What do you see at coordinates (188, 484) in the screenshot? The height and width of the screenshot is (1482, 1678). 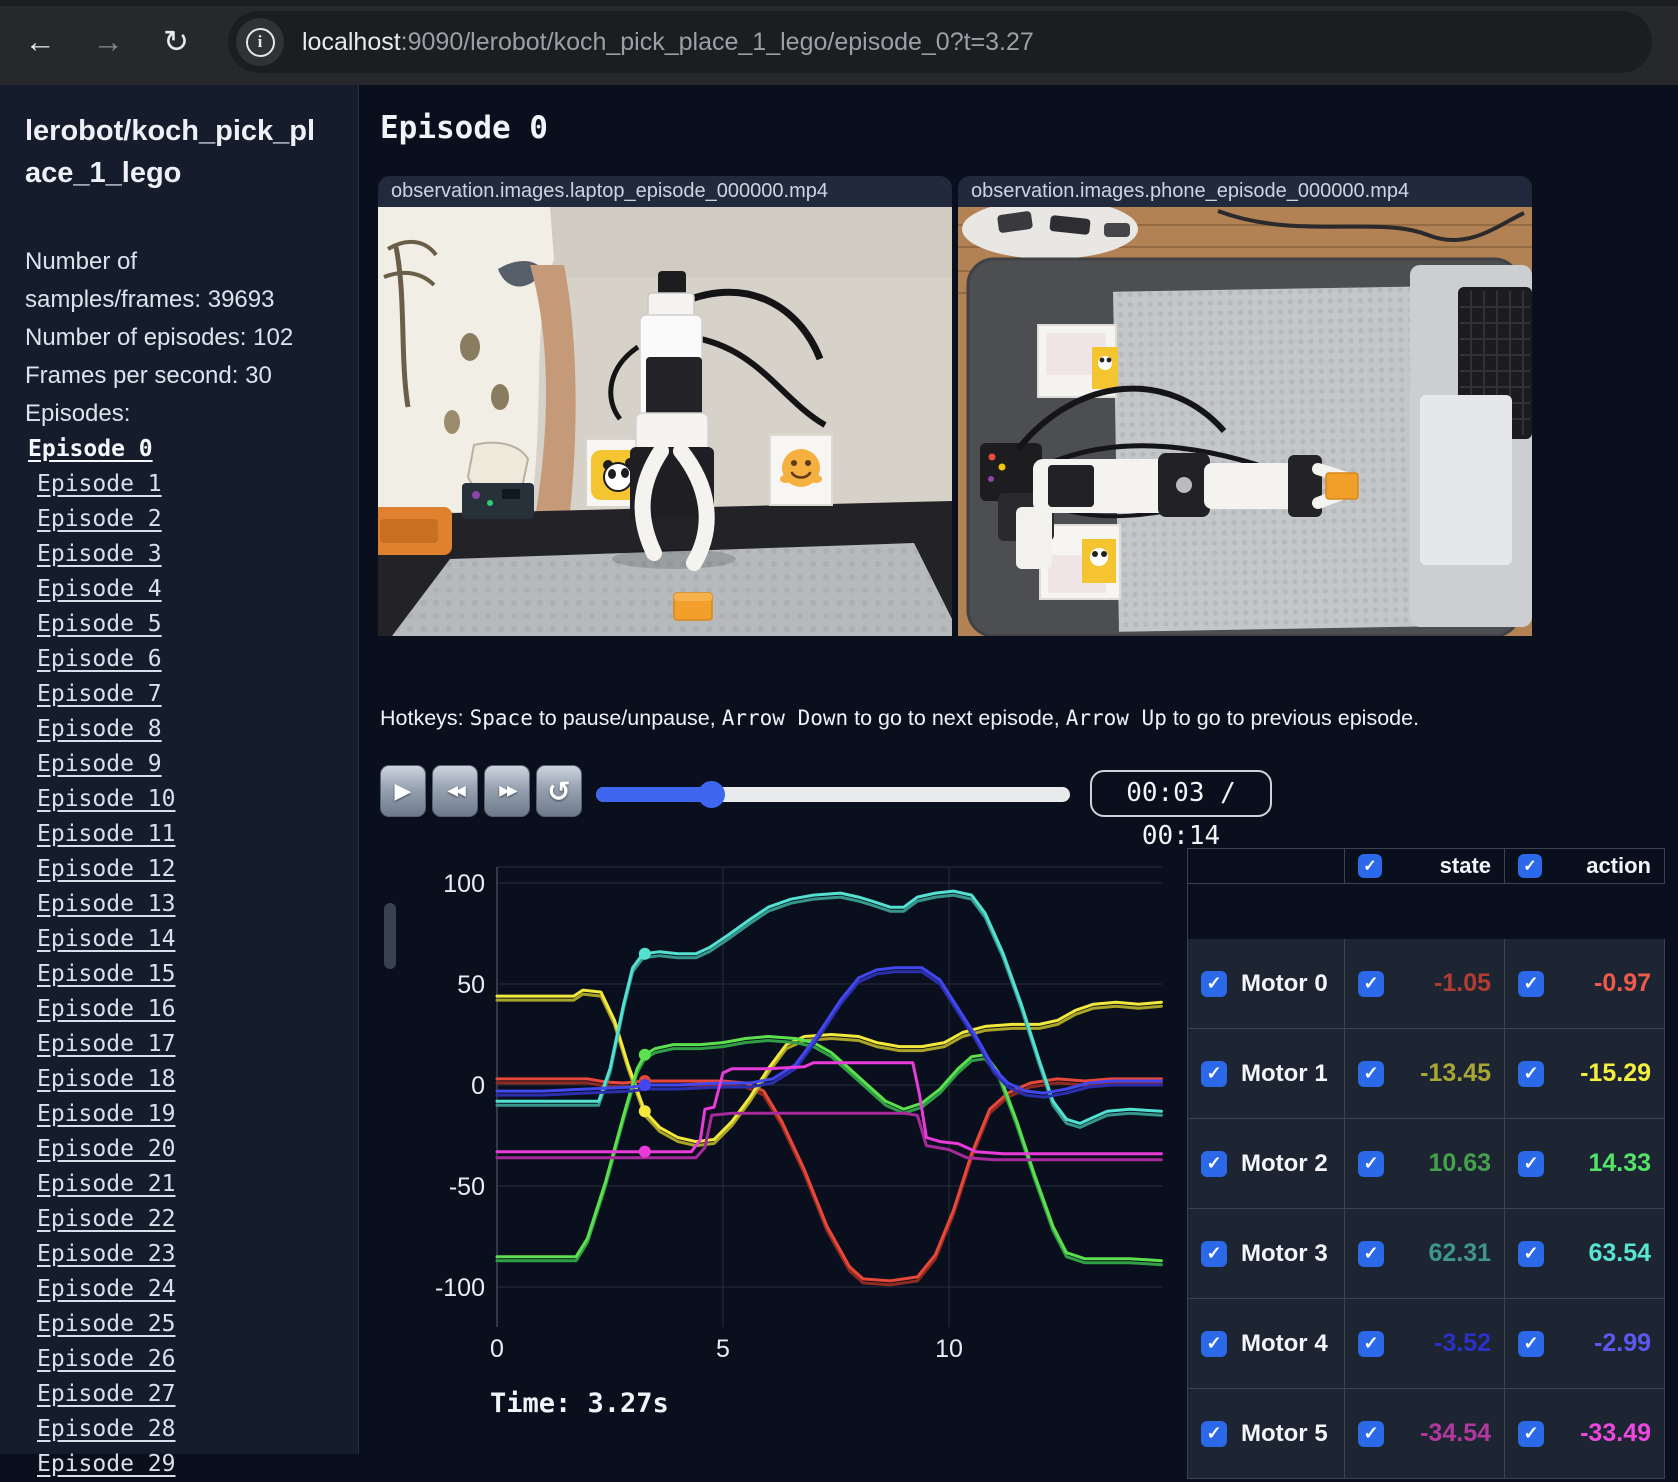 I see `sidebar-episode-link: Episode 1` at bounding box center [188, 484].